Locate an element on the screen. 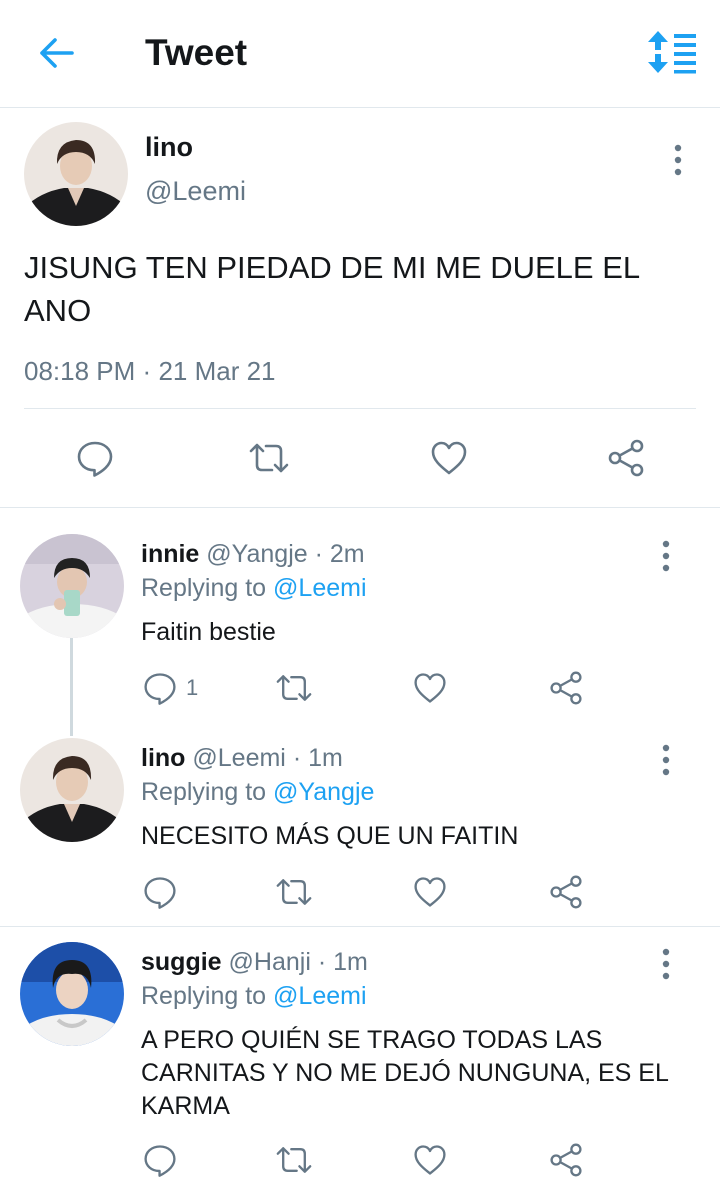  reply-count: 1 is located at coordinates (192, 687).